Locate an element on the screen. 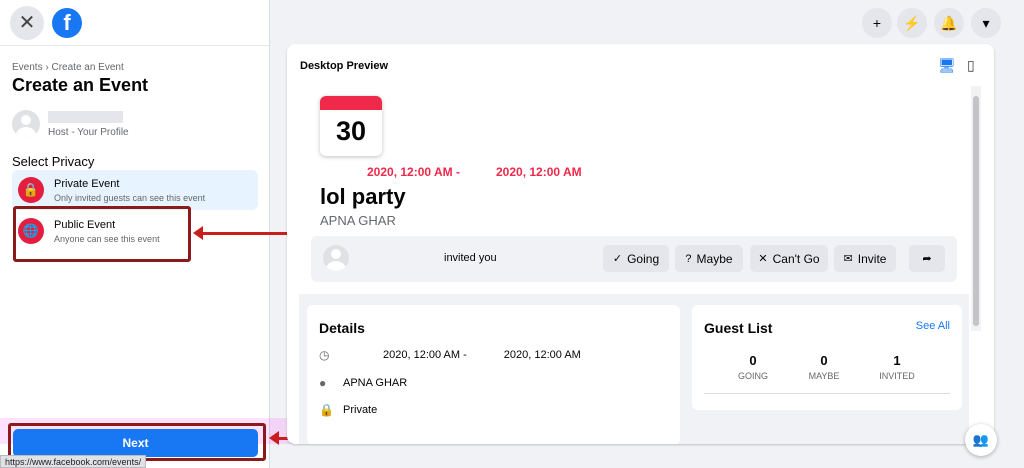 The height and width of the screenshot is (468, 1024). event-date-start: 2020, 12:00 AM - is located at coordinates (413, 172).